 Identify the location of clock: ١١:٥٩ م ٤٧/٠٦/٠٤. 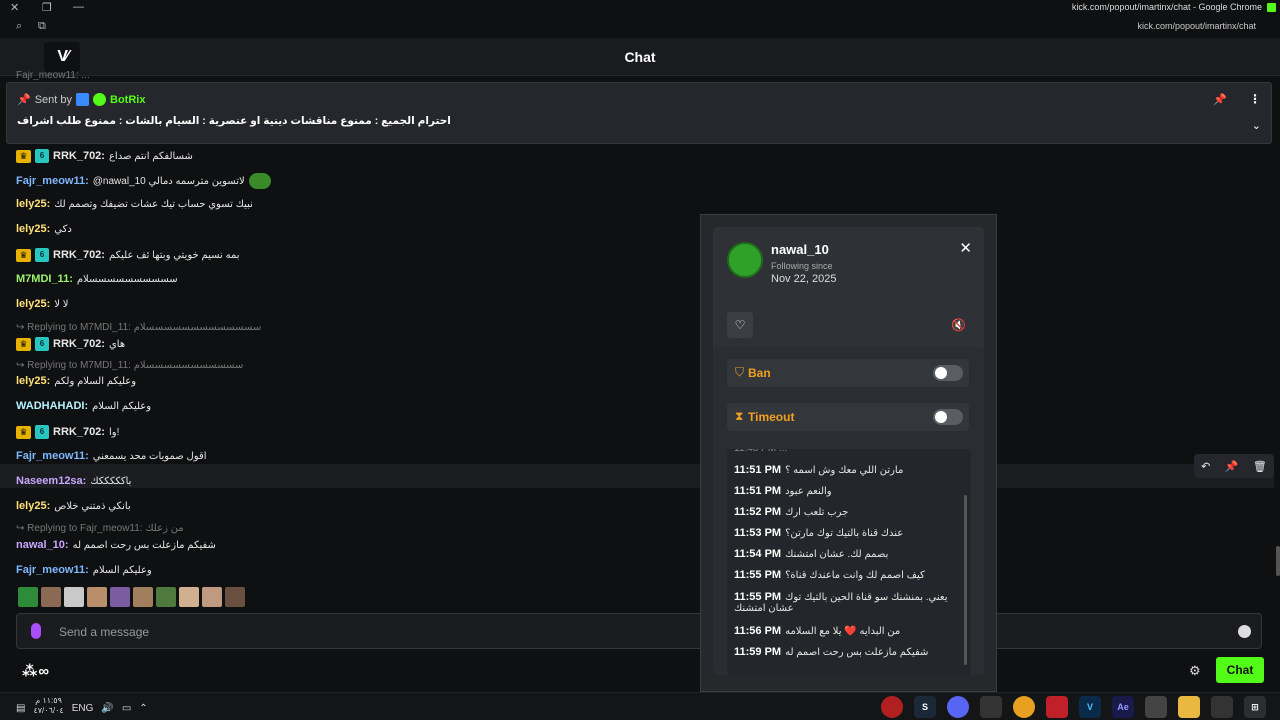
(48, 706).